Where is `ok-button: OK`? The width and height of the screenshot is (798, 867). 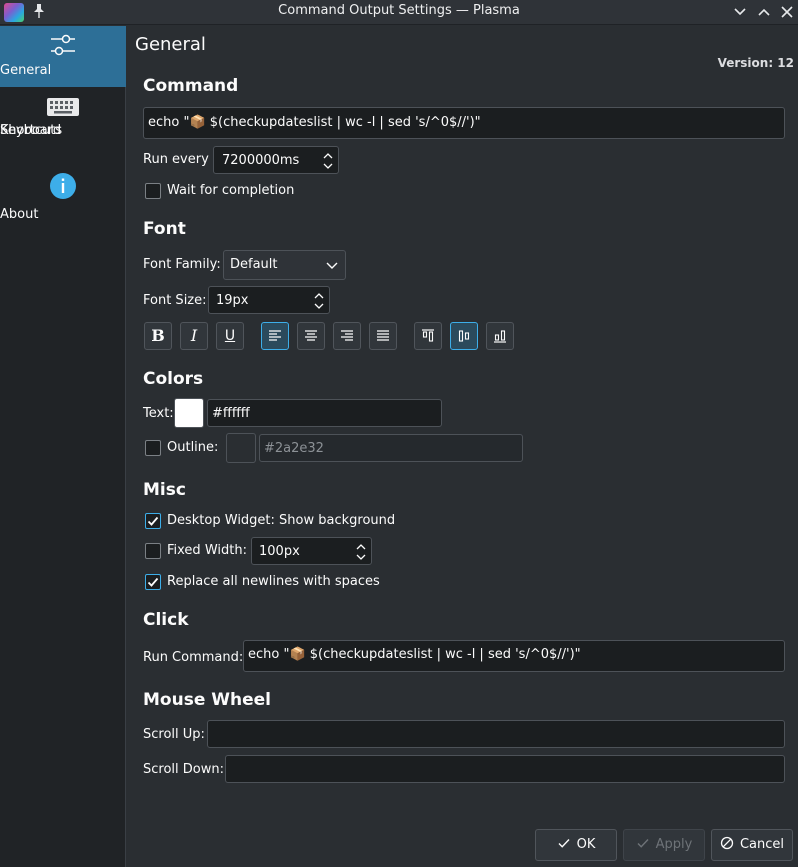 ok-button: OK is located at coordinates (576, 845).